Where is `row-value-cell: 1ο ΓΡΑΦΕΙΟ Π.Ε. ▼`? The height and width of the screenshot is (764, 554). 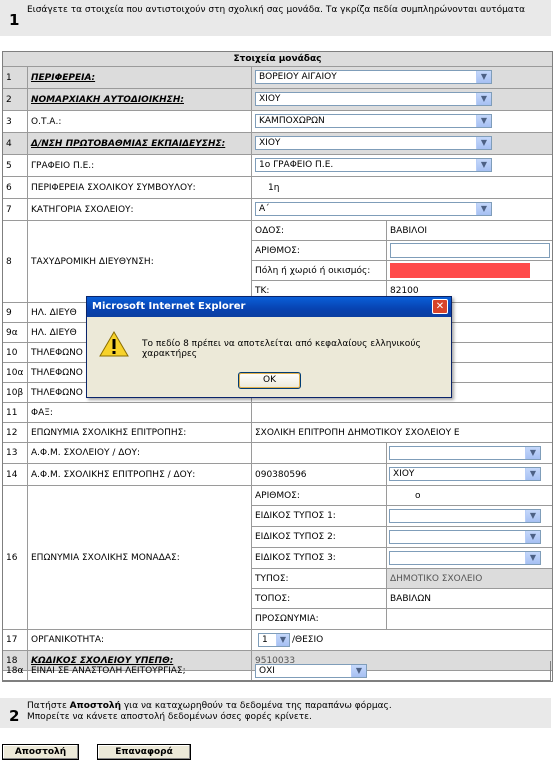 row-value-cell: 1ο ΓΡΑΦΕΙΟ Π.Ε. ▼ is located at coordinates (402, 165).